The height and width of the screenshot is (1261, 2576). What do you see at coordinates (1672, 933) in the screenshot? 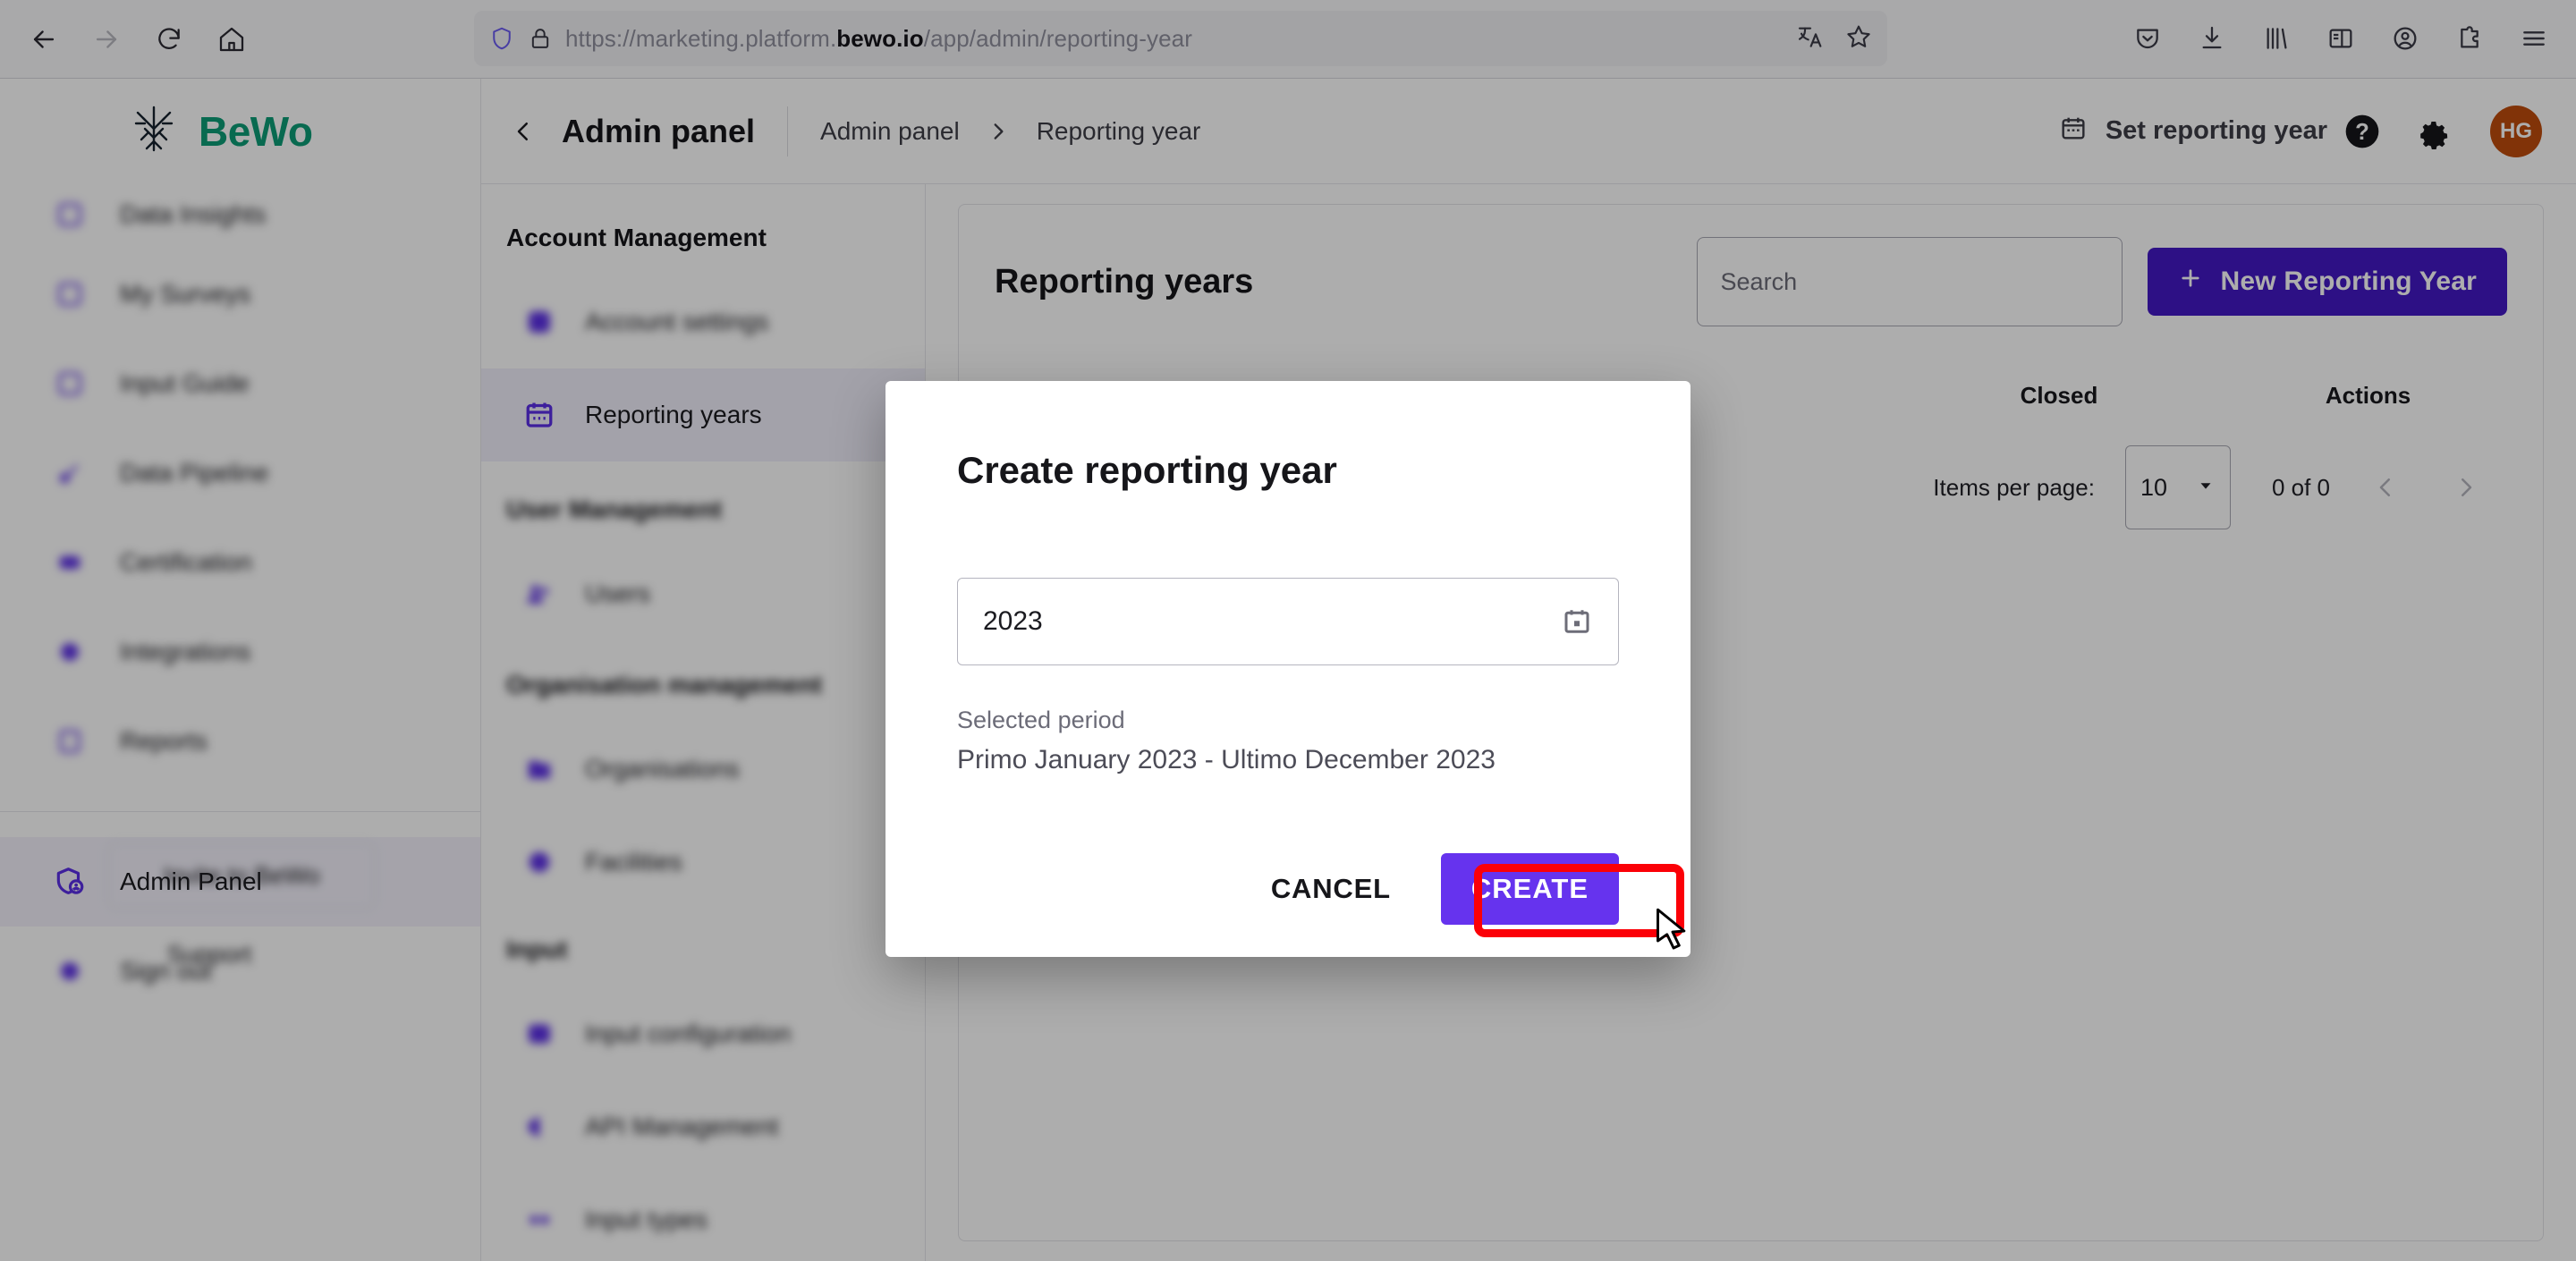
I see `mouse-cursor` at bounding box center [1672, 933].